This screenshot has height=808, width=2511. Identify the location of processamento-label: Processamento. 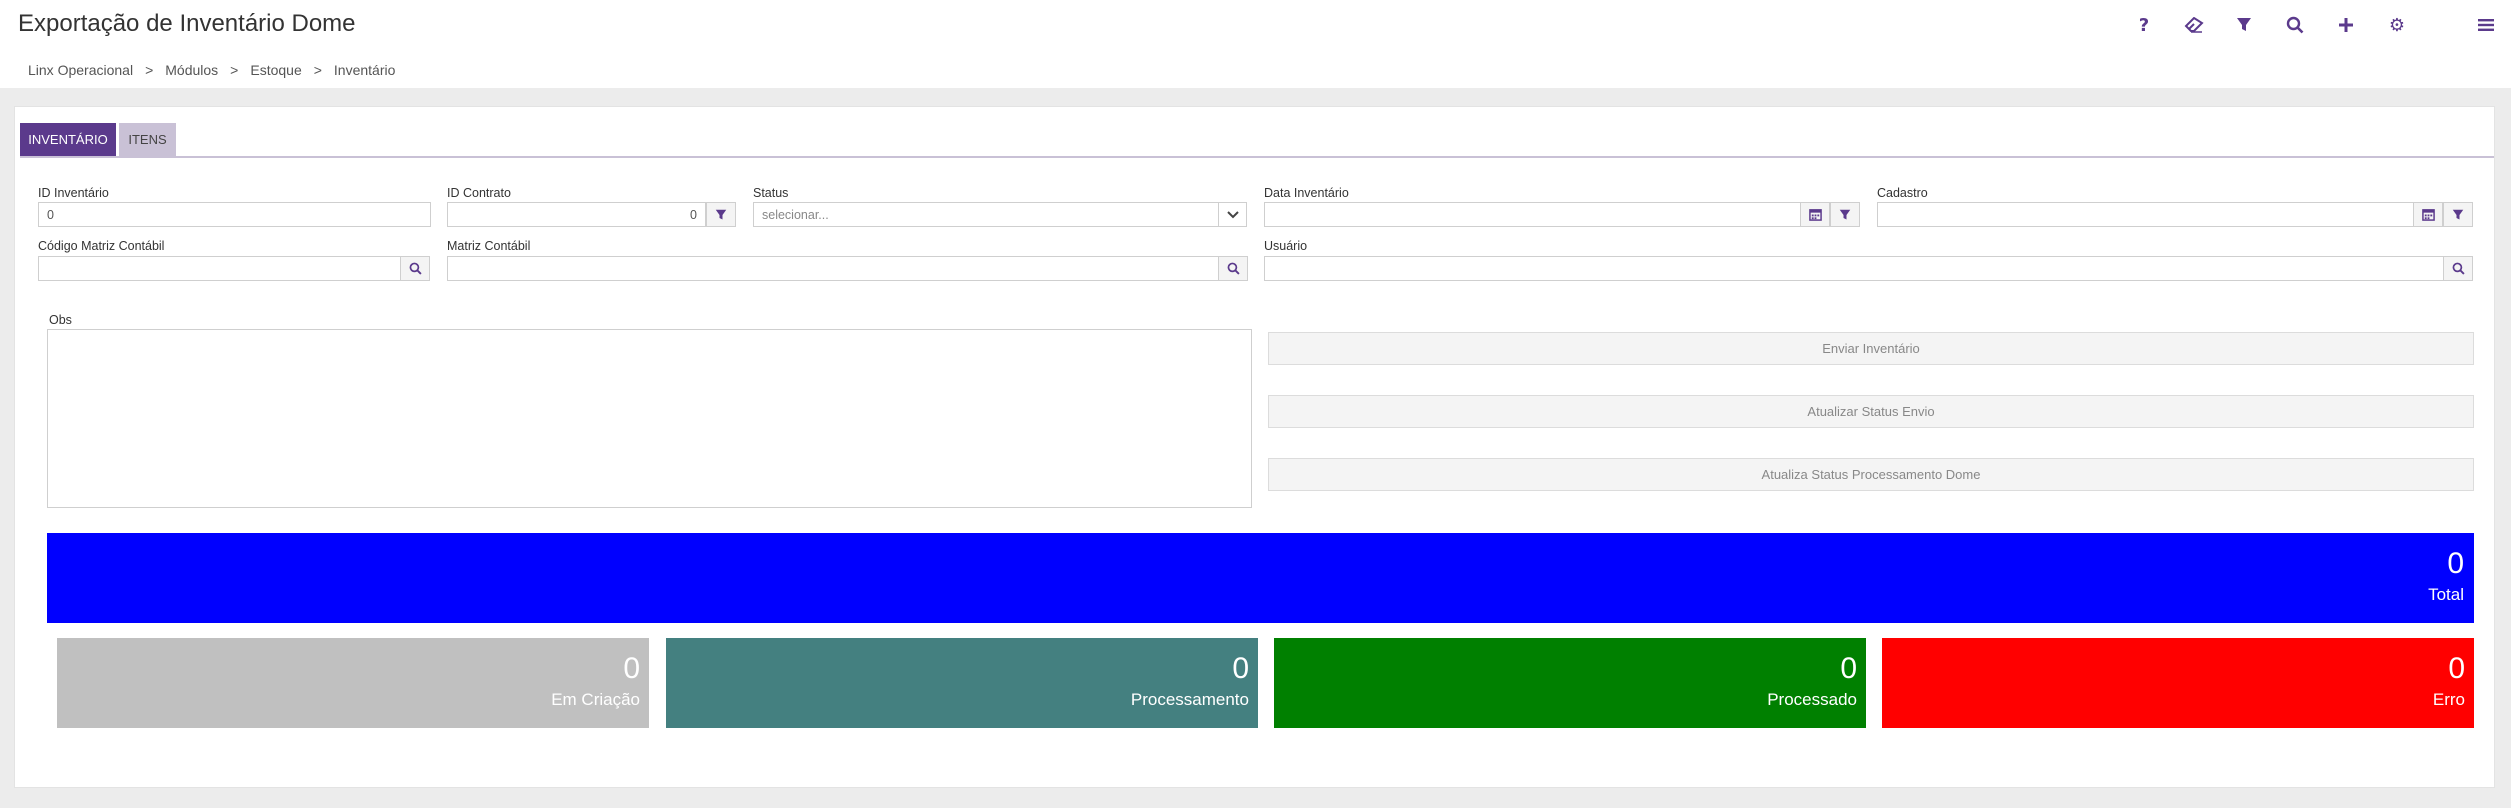
(1189, 699).